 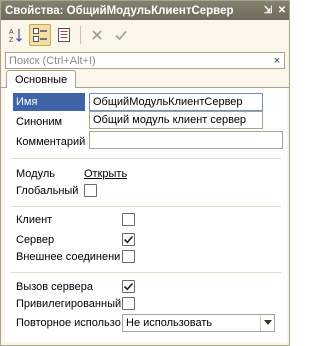 I want to click on close-icon, so click(x=97, y=35).